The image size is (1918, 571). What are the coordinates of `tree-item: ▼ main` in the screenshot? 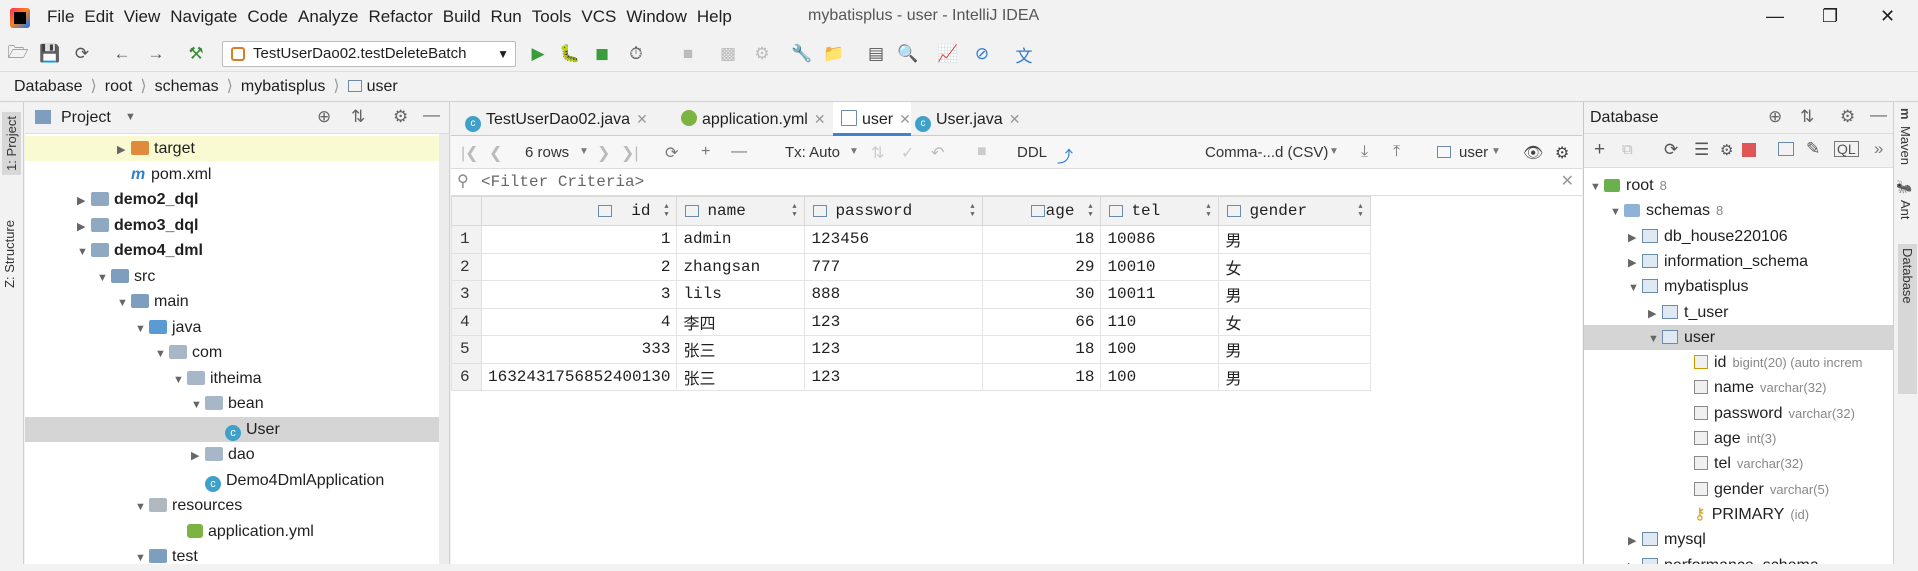 It's located at (232, 301).